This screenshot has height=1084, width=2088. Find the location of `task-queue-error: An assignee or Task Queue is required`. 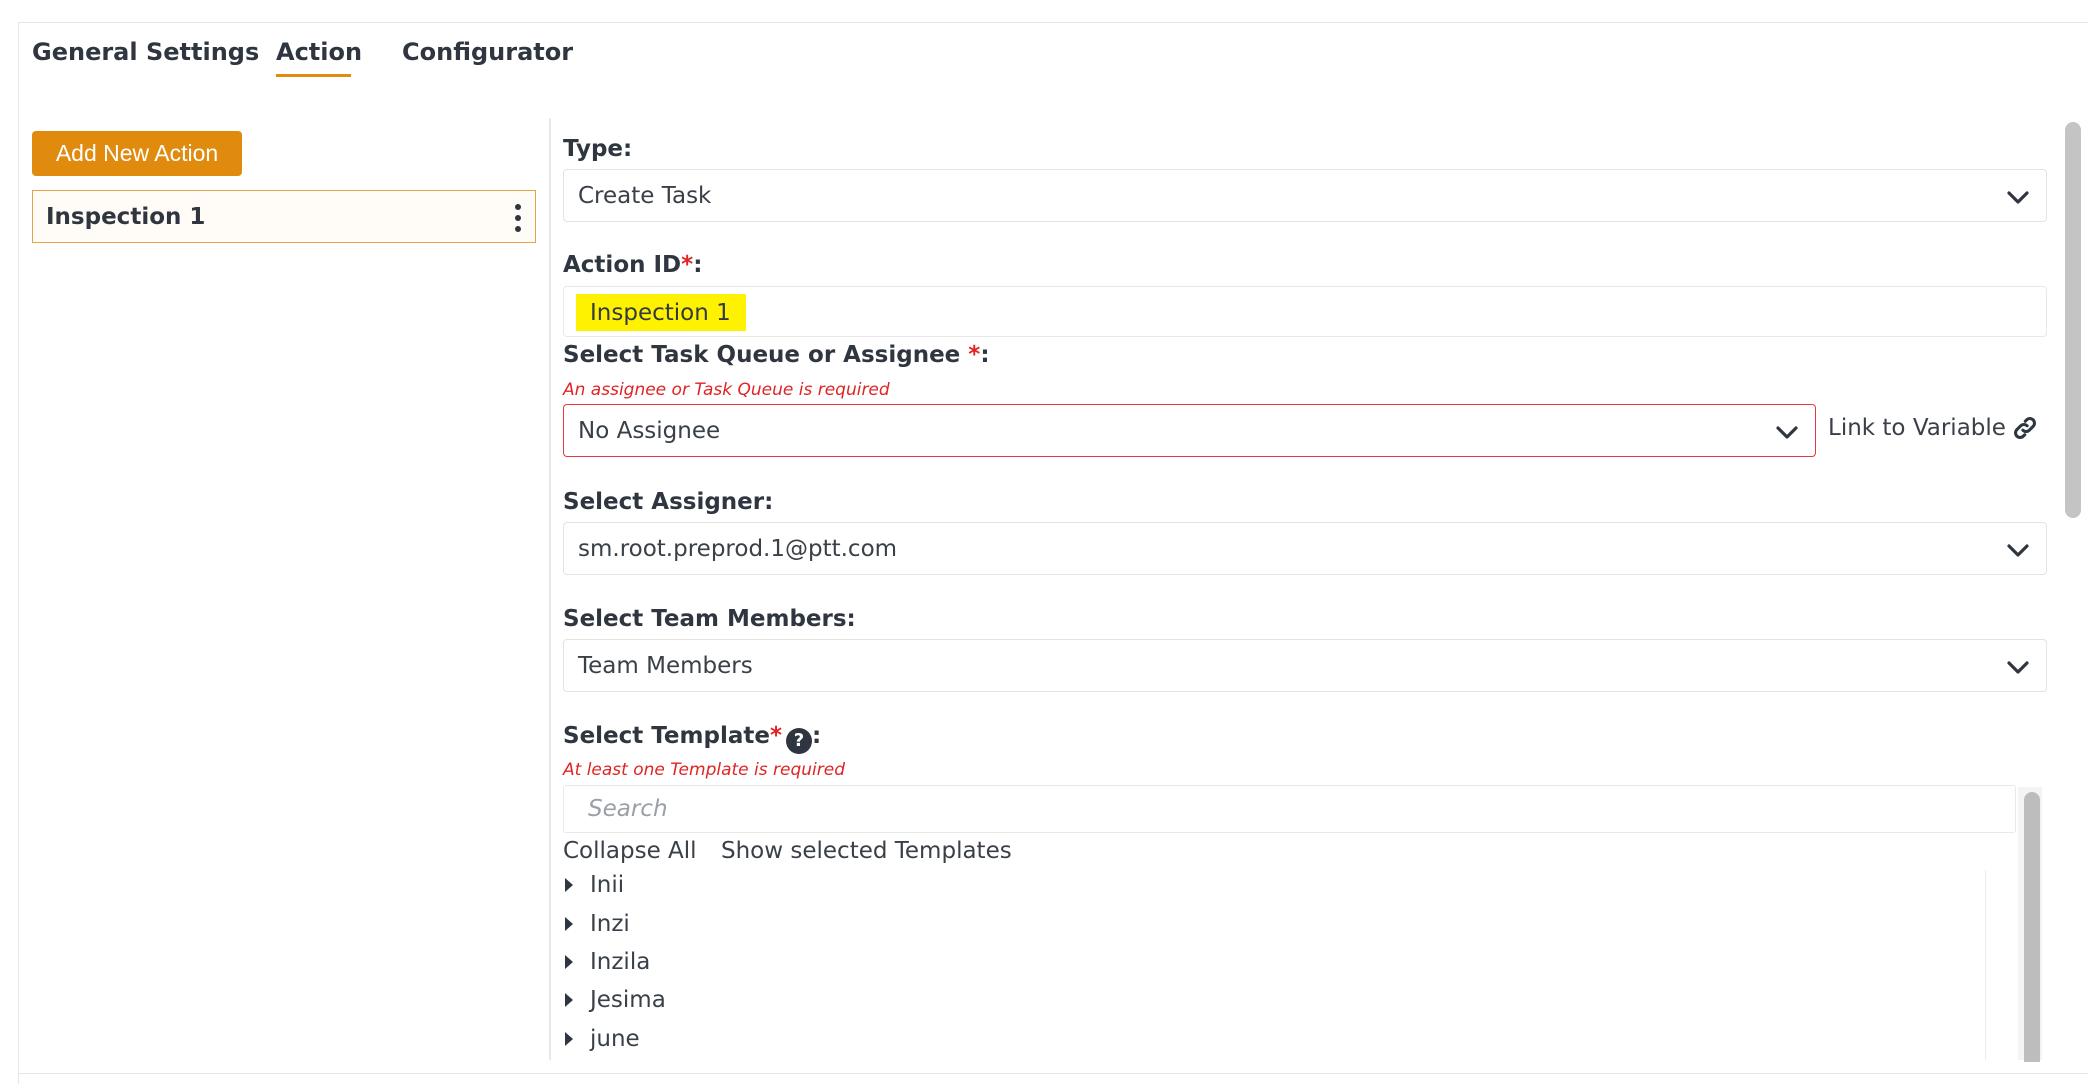

task-queue-error: An assignee or Task Queue is required is located at coordinates (726, 390).